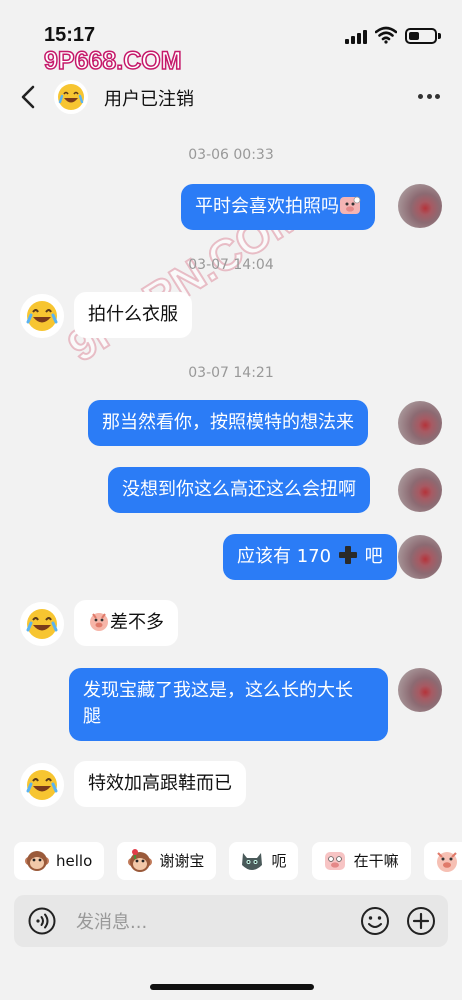  I want to click on voice-input-icon, so click(42, 921).